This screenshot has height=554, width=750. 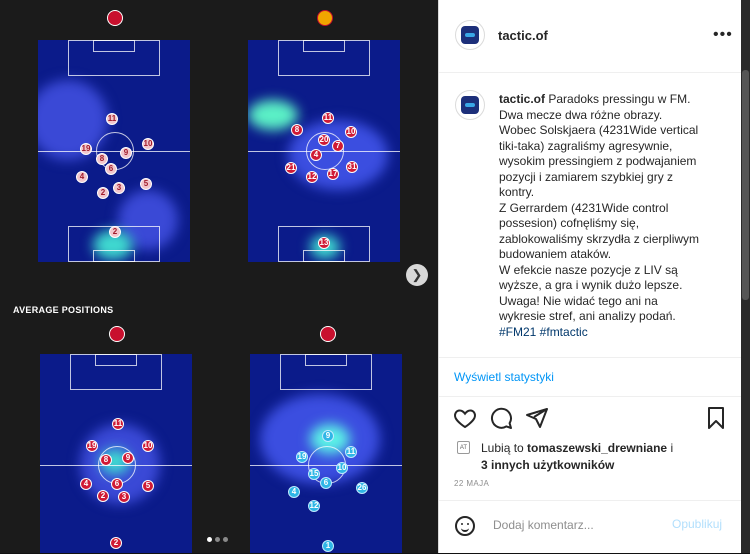 I want to click on carousel-next-button: ❯, so click(x=417, y=275).